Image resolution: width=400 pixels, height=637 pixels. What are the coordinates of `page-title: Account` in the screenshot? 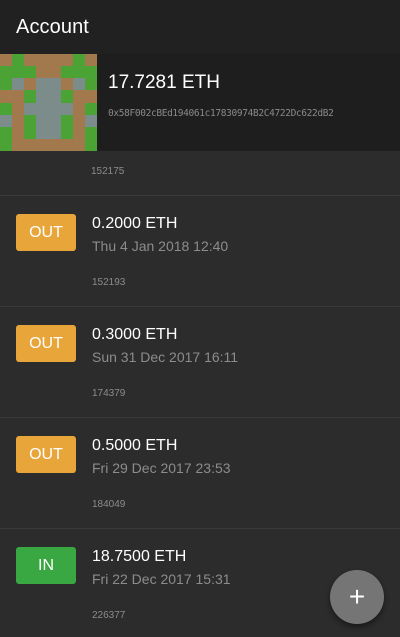 It's located at (52, 26).